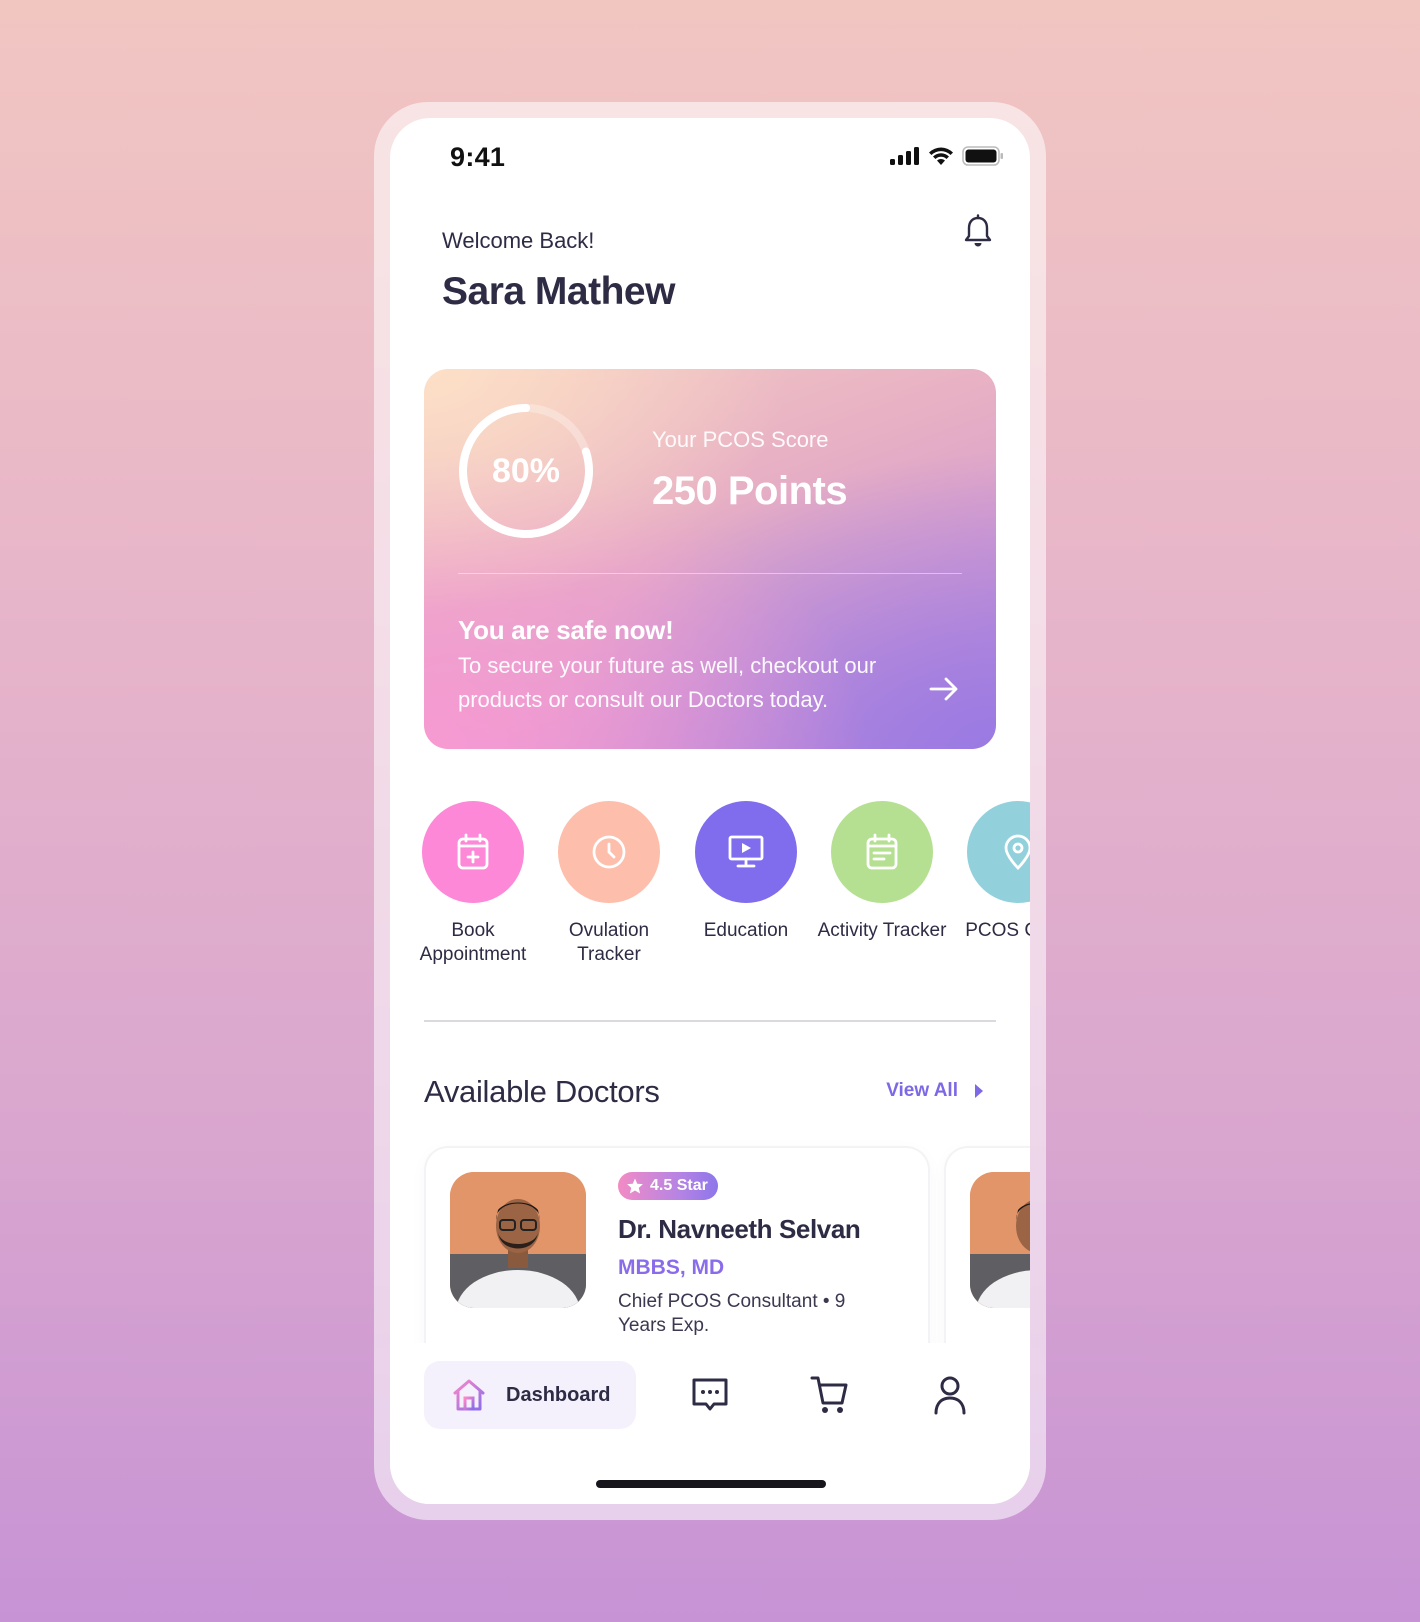 The image size is (1420, 1622). I want to click on chat-icon, so click(710, 1395).